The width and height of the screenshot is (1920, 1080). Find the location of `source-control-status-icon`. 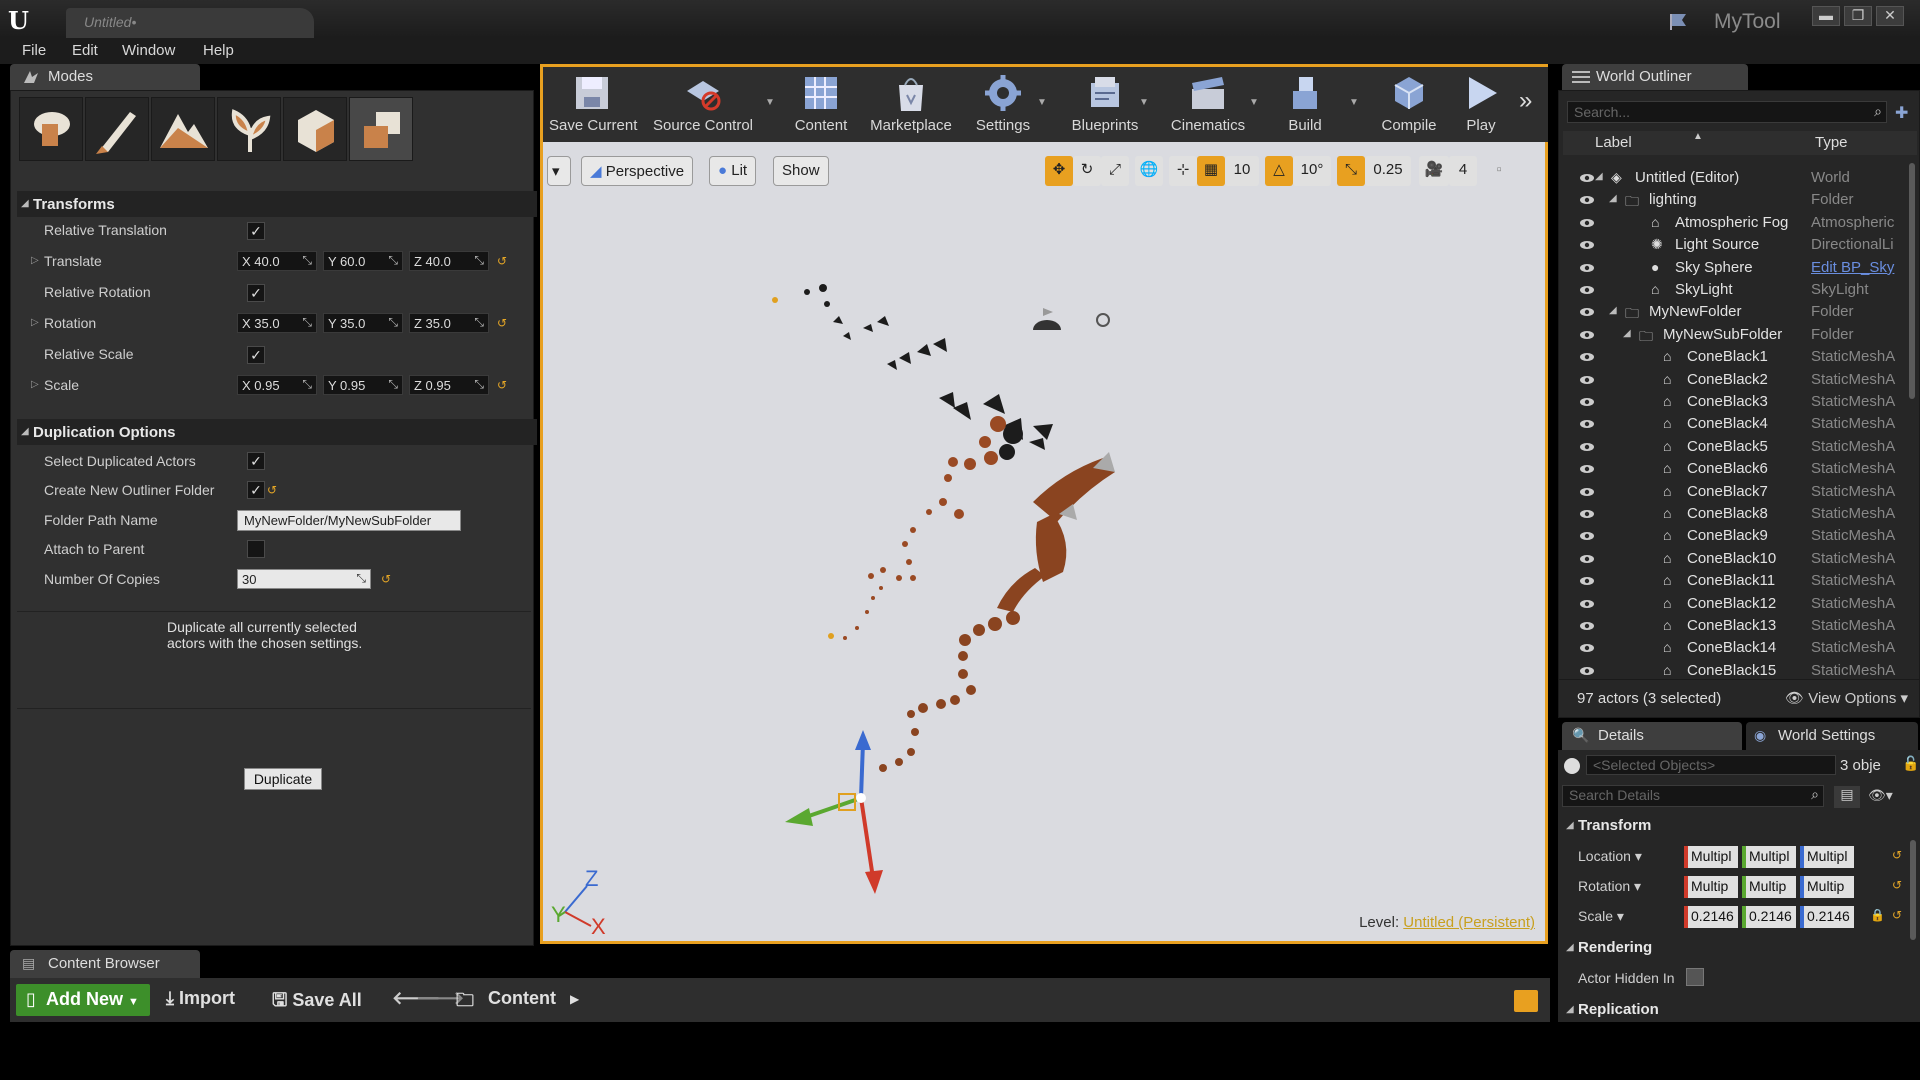

source-control-status-icon is located at coordinates (1526, 1001).